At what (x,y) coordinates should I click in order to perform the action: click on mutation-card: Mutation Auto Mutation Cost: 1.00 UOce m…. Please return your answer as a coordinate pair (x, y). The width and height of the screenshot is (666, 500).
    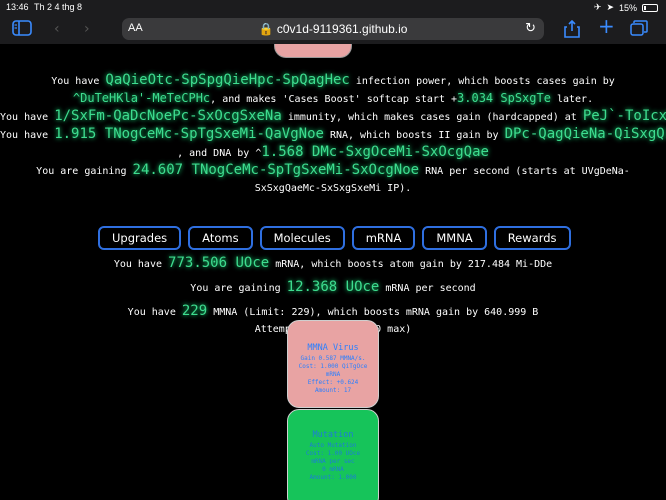
    Looking at the image, I should click on (333, 454).